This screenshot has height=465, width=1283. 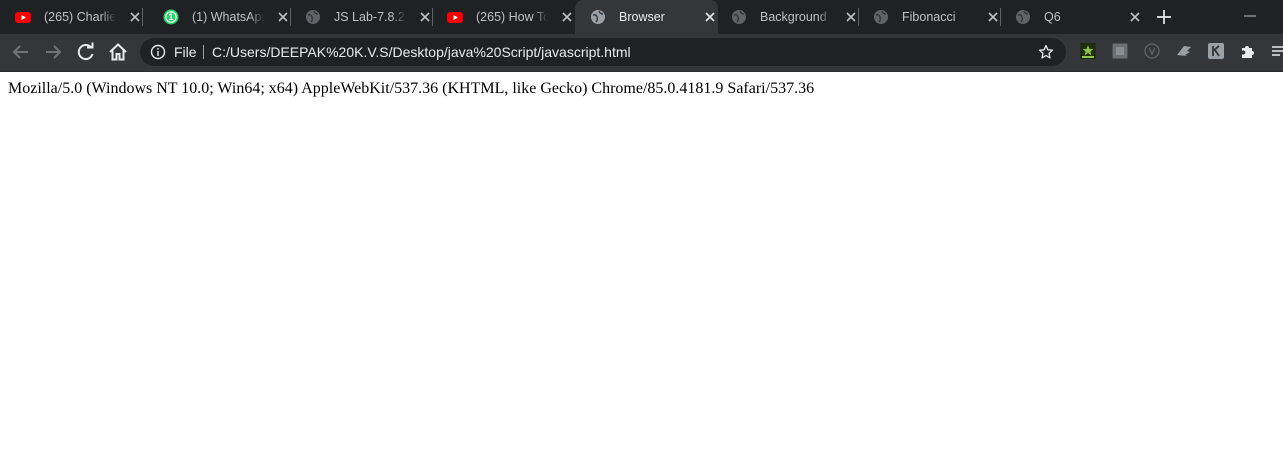 I want to click on reload-icon, so click(x=86, y=52).